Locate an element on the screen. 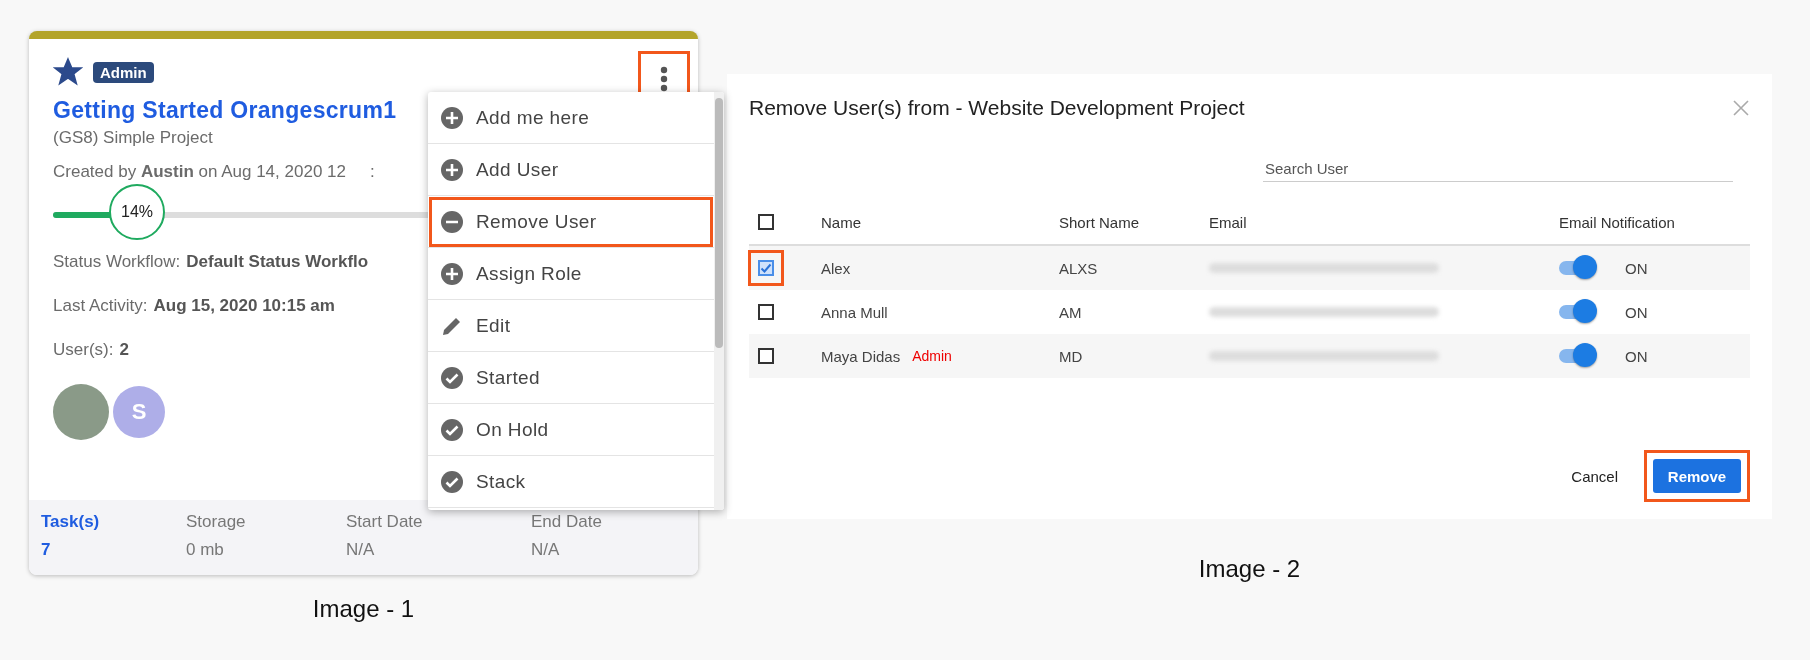 The height and width of the screenshot is (660, 1810). menu-item: Add me here is located at coordinates (571, 118).